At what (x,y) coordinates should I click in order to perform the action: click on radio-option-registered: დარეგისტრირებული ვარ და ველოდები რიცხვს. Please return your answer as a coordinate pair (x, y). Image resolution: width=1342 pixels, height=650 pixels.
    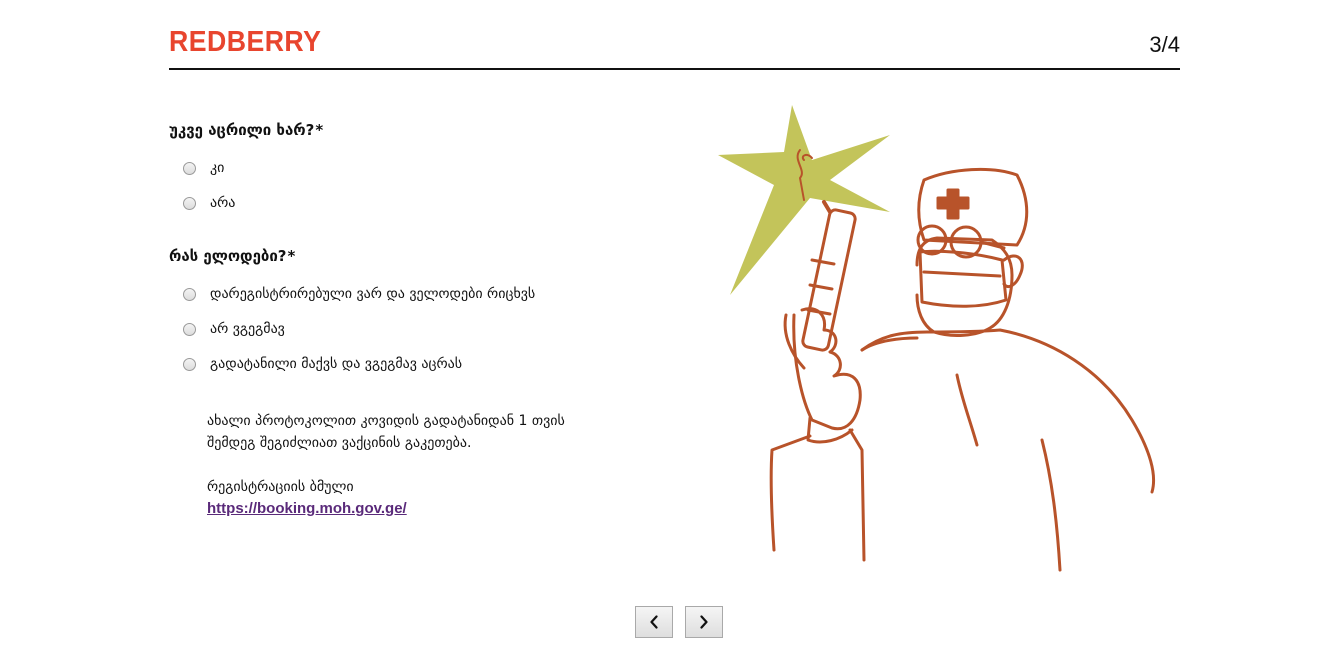
    Looking at the image, I should click on (426, 294).